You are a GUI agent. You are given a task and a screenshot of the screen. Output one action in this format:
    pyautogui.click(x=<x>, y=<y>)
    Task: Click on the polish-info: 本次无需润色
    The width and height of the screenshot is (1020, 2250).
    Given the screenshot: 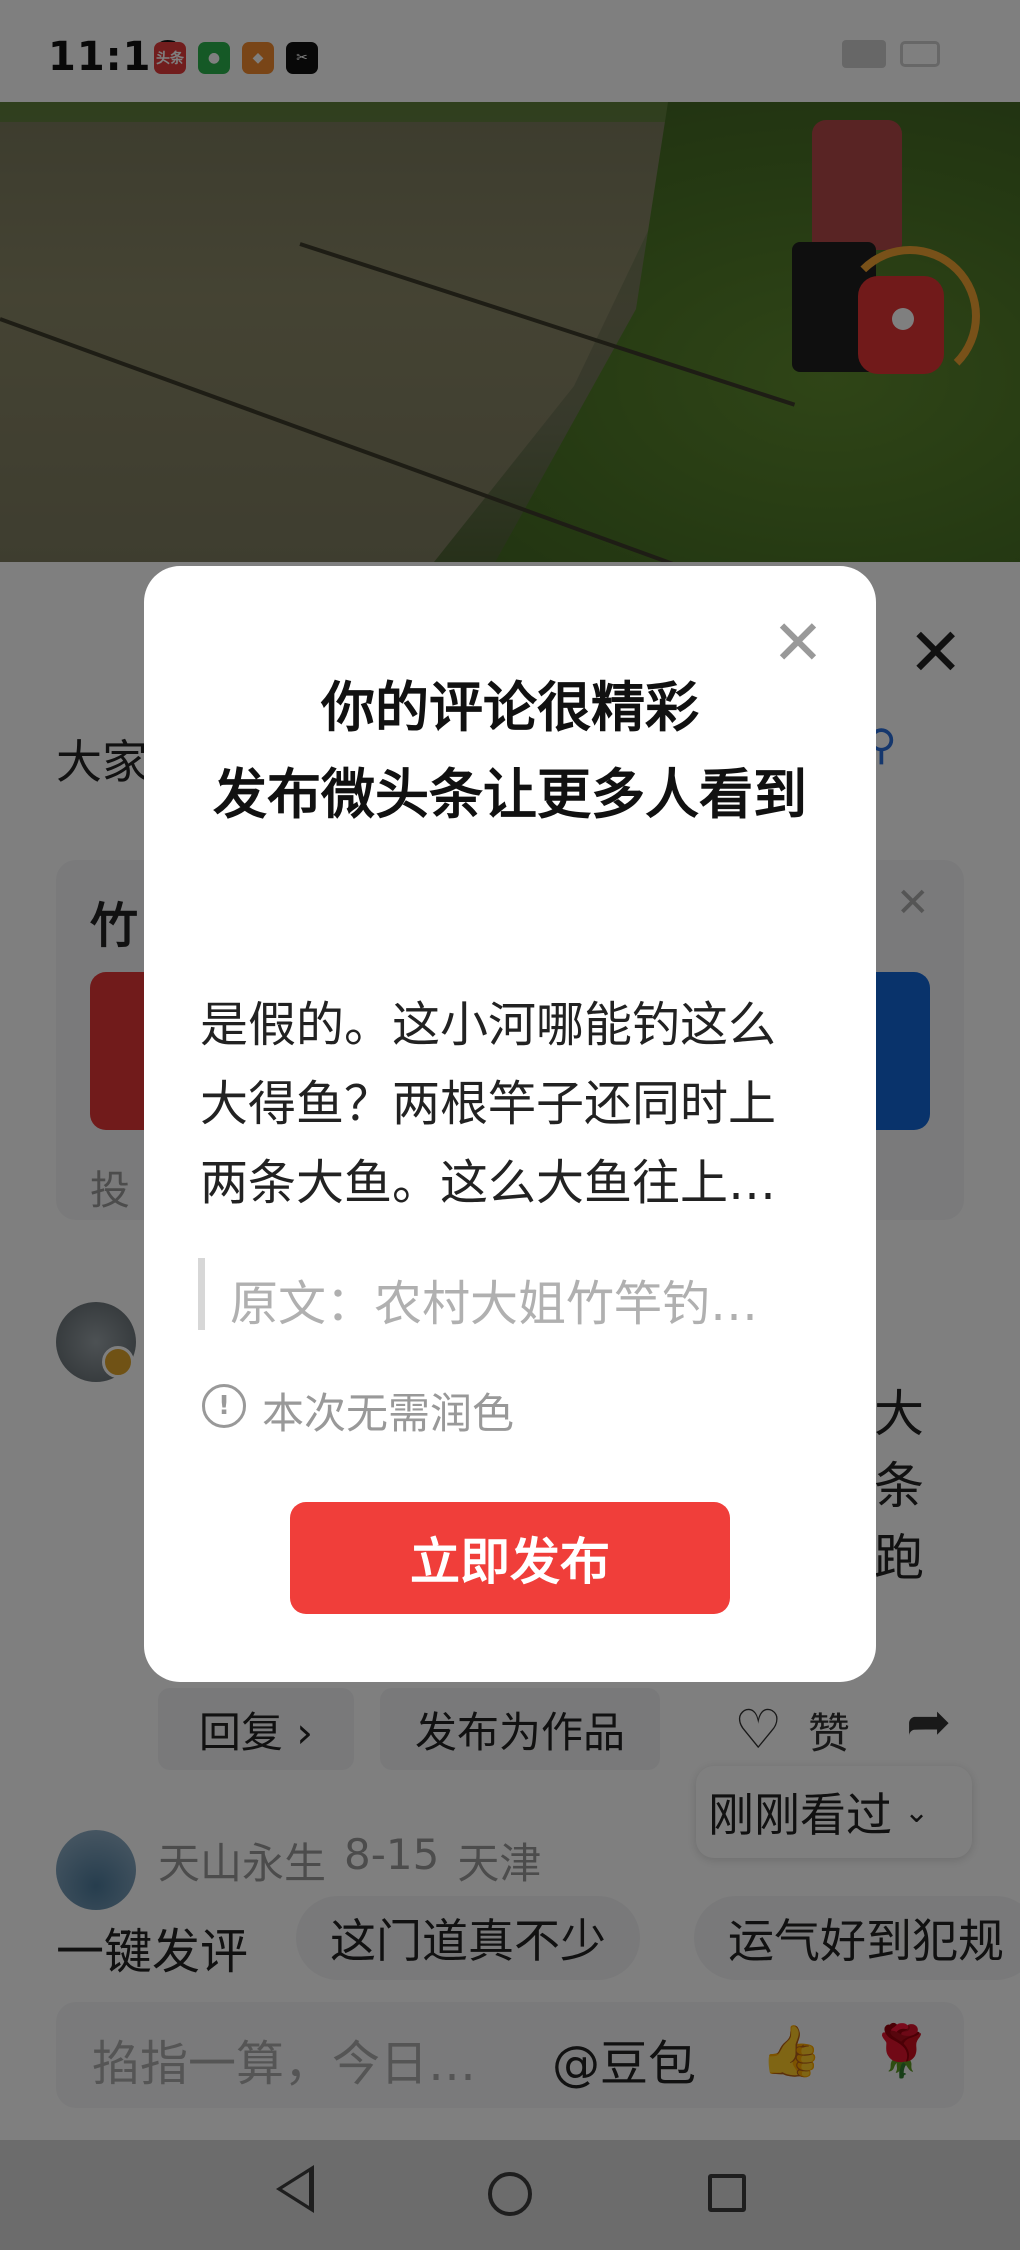 What is the action you would take?
    pyautogui.click(x=388, y=1413)
    